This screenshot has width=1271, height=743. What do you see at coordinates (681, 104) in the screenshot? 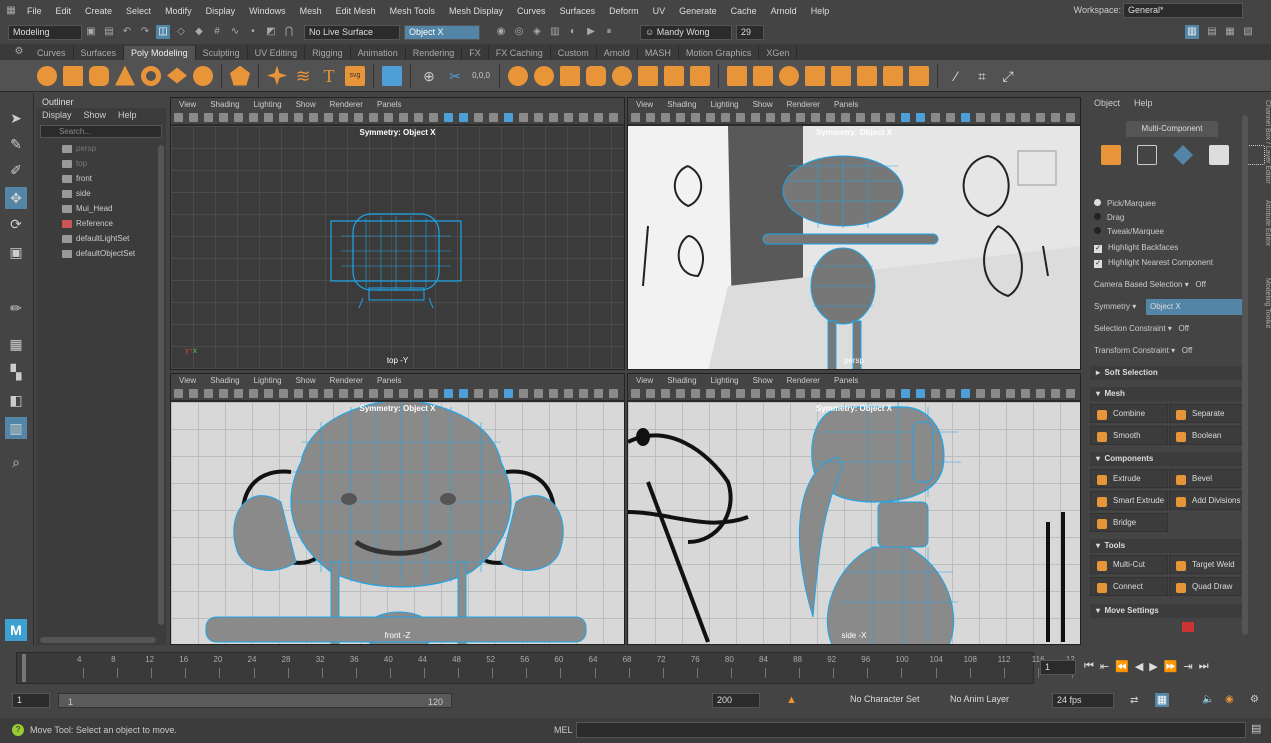
I see `viewport-menu-item: Shading` at bounding box center [681, 104].